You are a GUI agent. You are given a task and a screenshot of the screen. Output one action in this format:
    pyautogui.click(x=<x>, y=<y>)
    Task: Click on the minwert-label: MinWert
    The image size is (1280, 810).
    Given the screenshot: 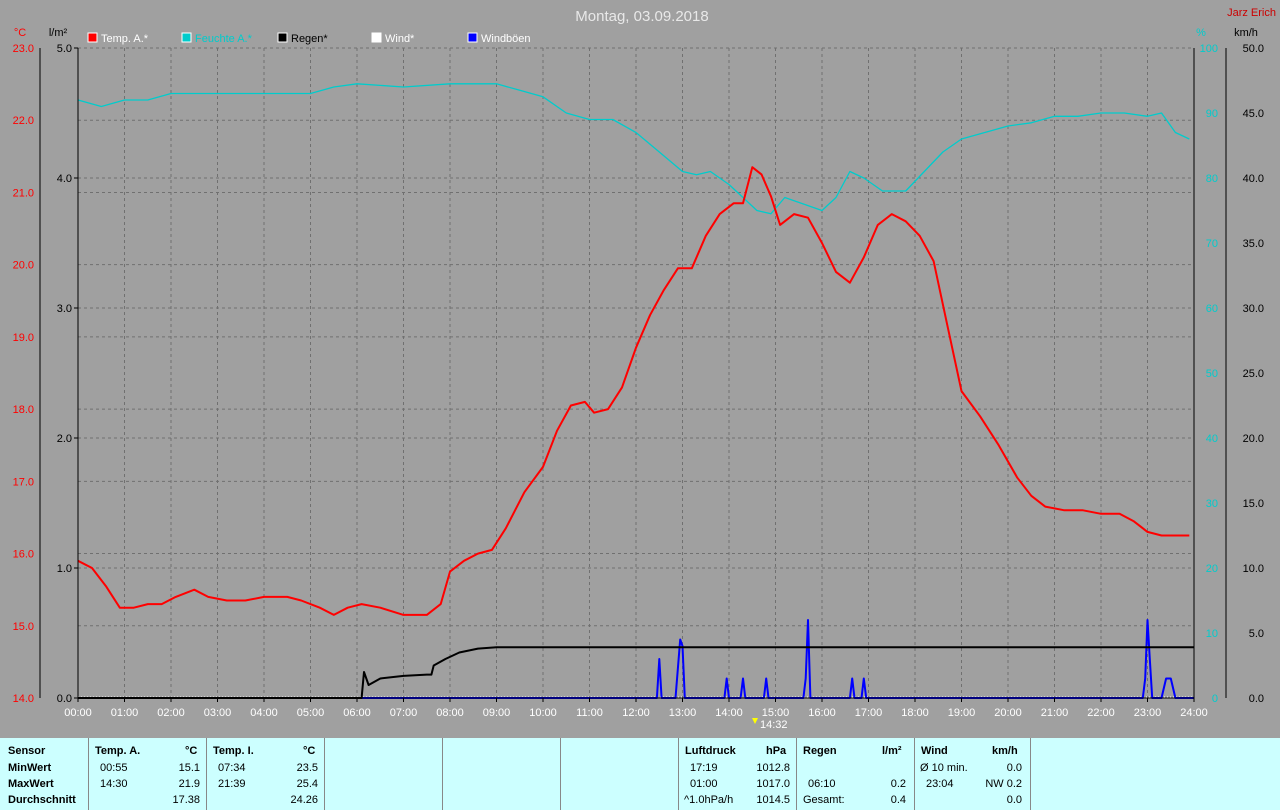 What is the action you would take?
    pyautogui.click(x=30, y=768)
    